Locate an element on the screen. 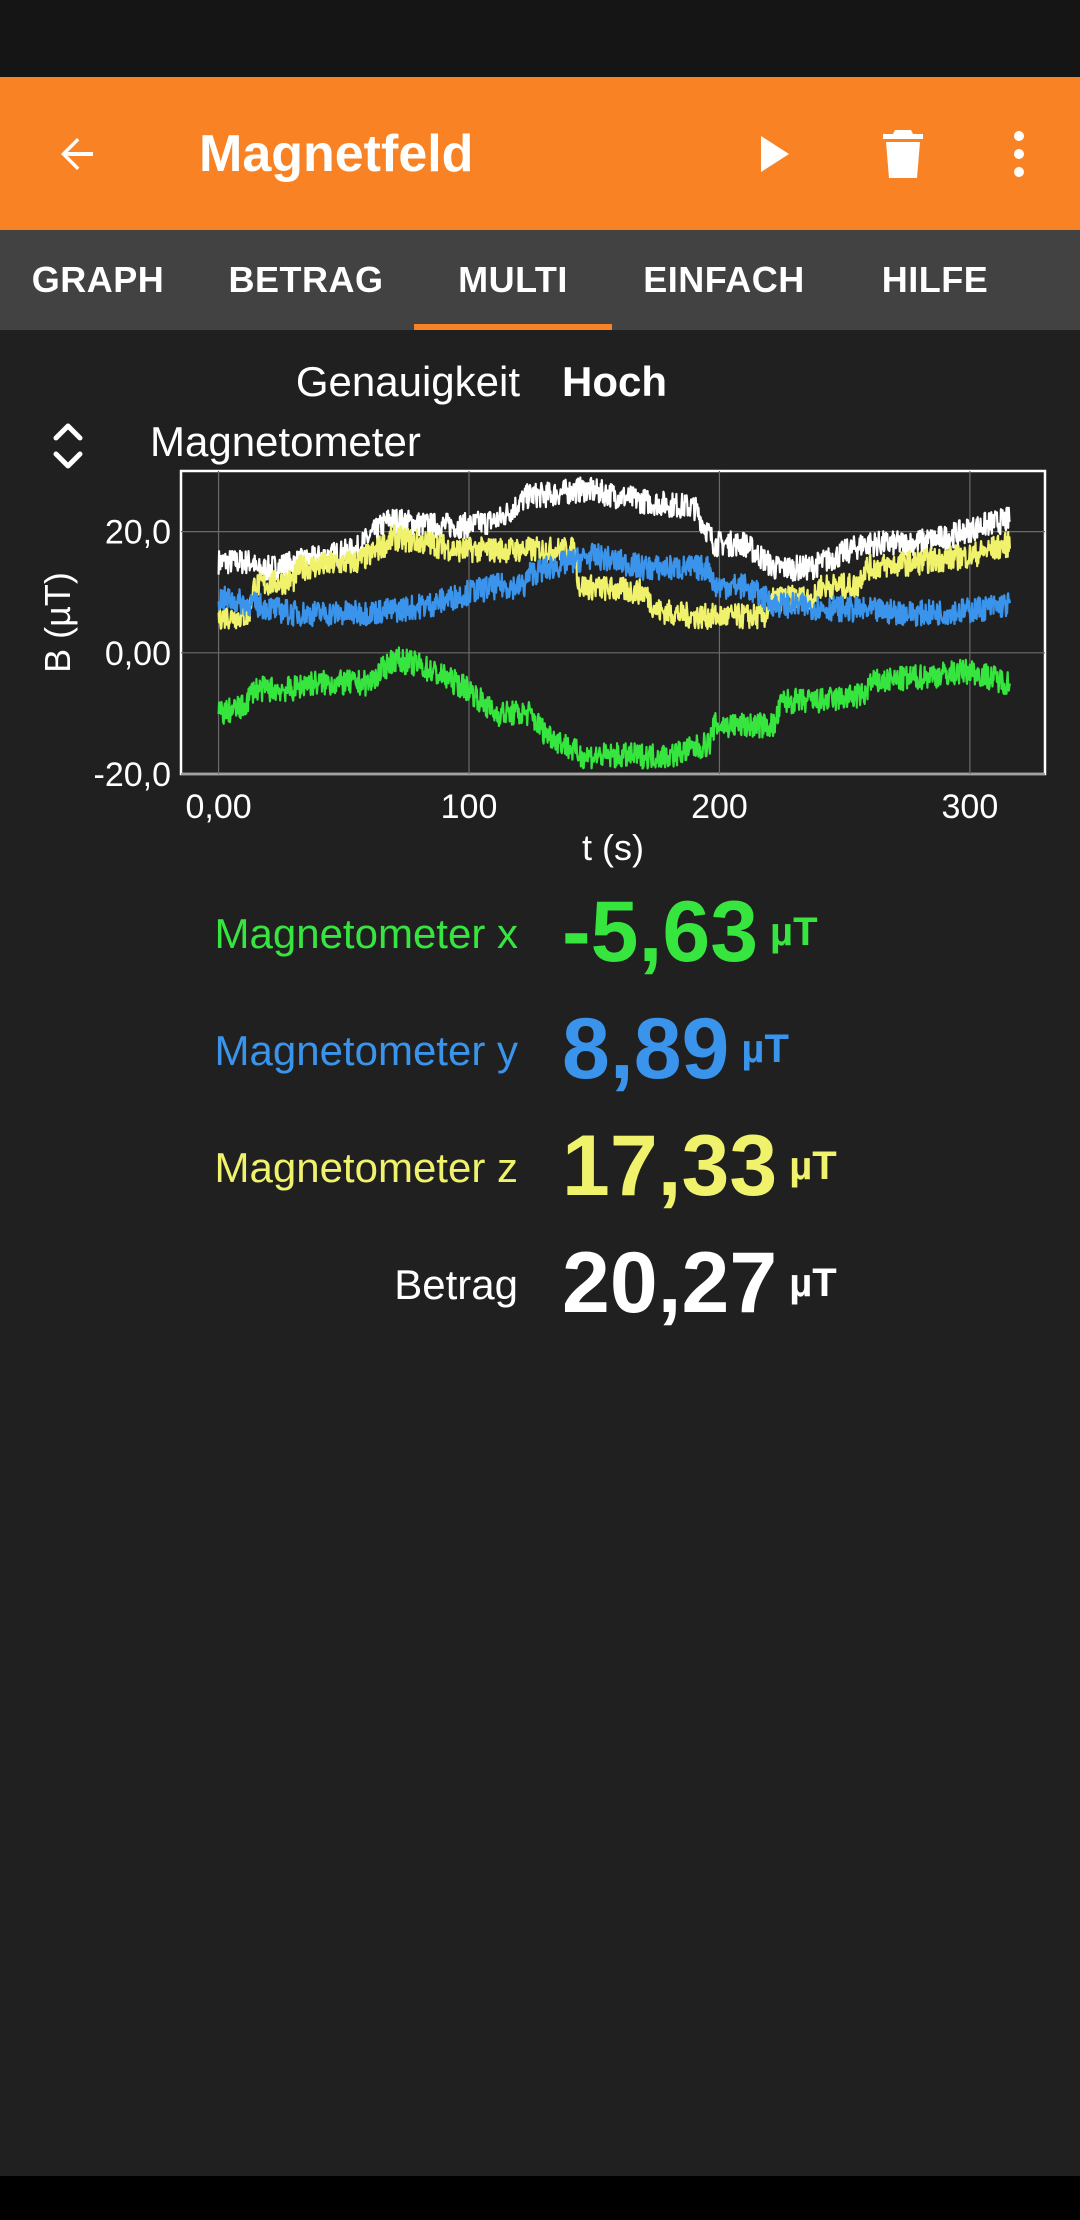  tab-hilfe: HILFE is located at coordinates (935, 280).